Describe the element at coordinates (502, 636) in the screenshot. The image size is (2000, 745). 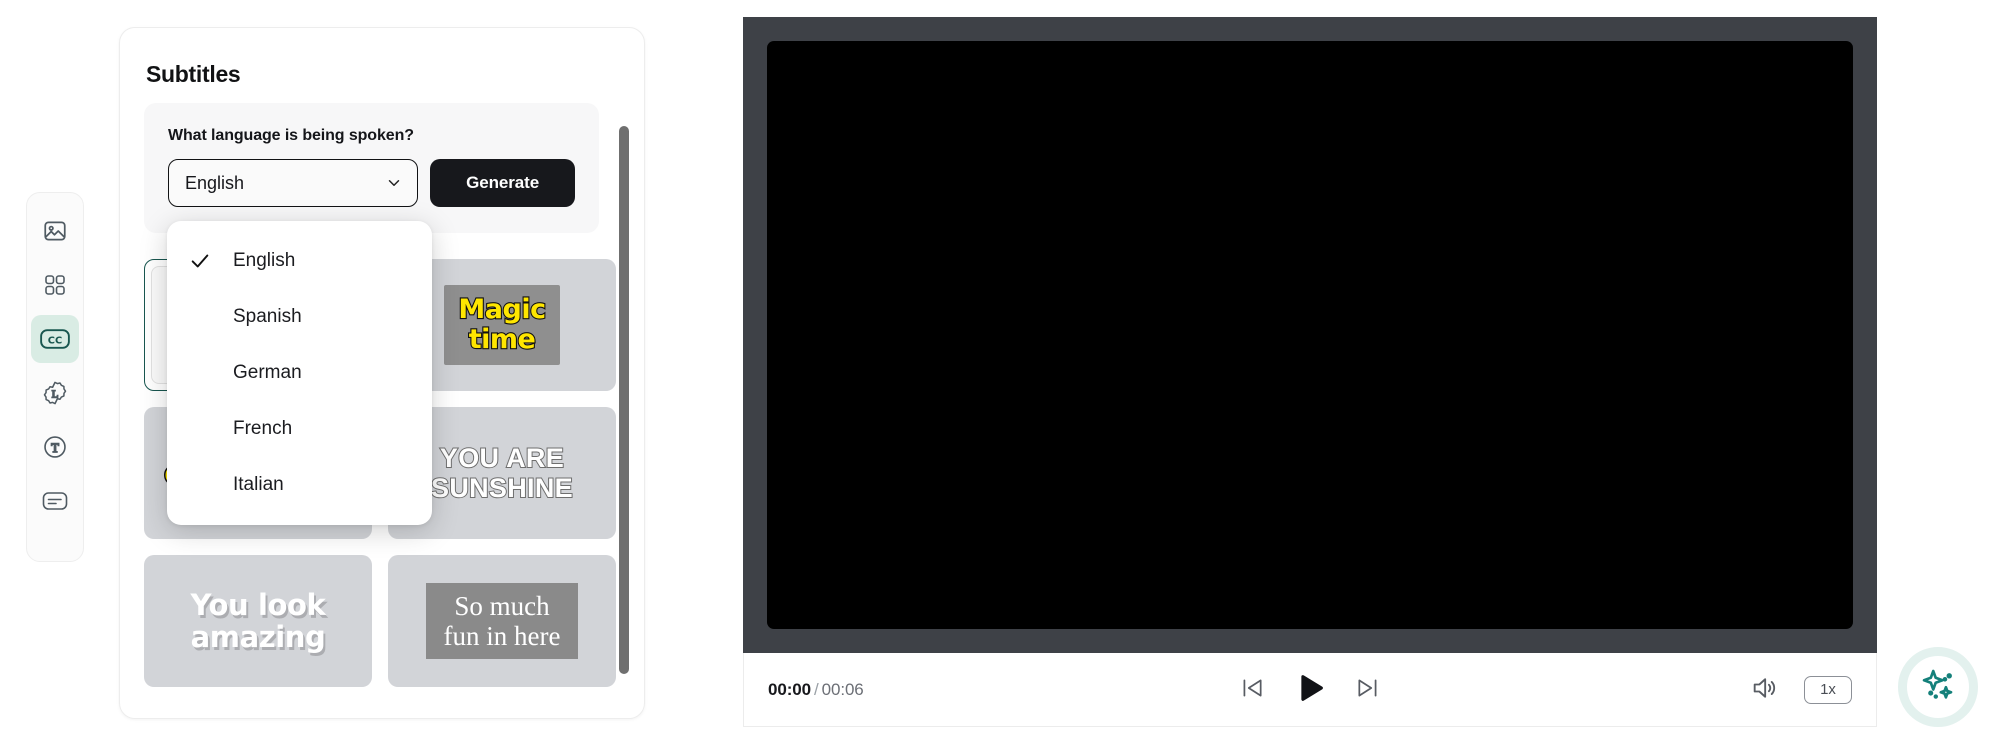
I see `preview-line-2: fun in here` at that location.